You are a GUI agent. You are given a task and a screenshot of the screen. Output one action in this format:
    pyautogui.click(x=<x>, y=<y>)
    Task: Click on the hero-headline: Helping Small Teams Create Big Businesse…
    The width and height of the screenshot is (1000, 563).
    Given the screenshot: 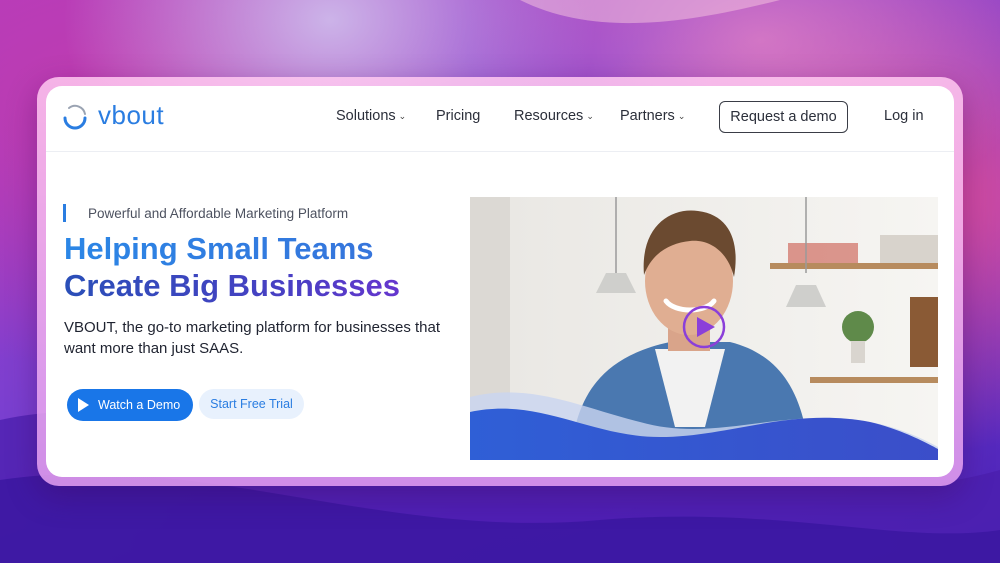 What is the action you would take?
    pyautogui.click(x=274, y=267)
    